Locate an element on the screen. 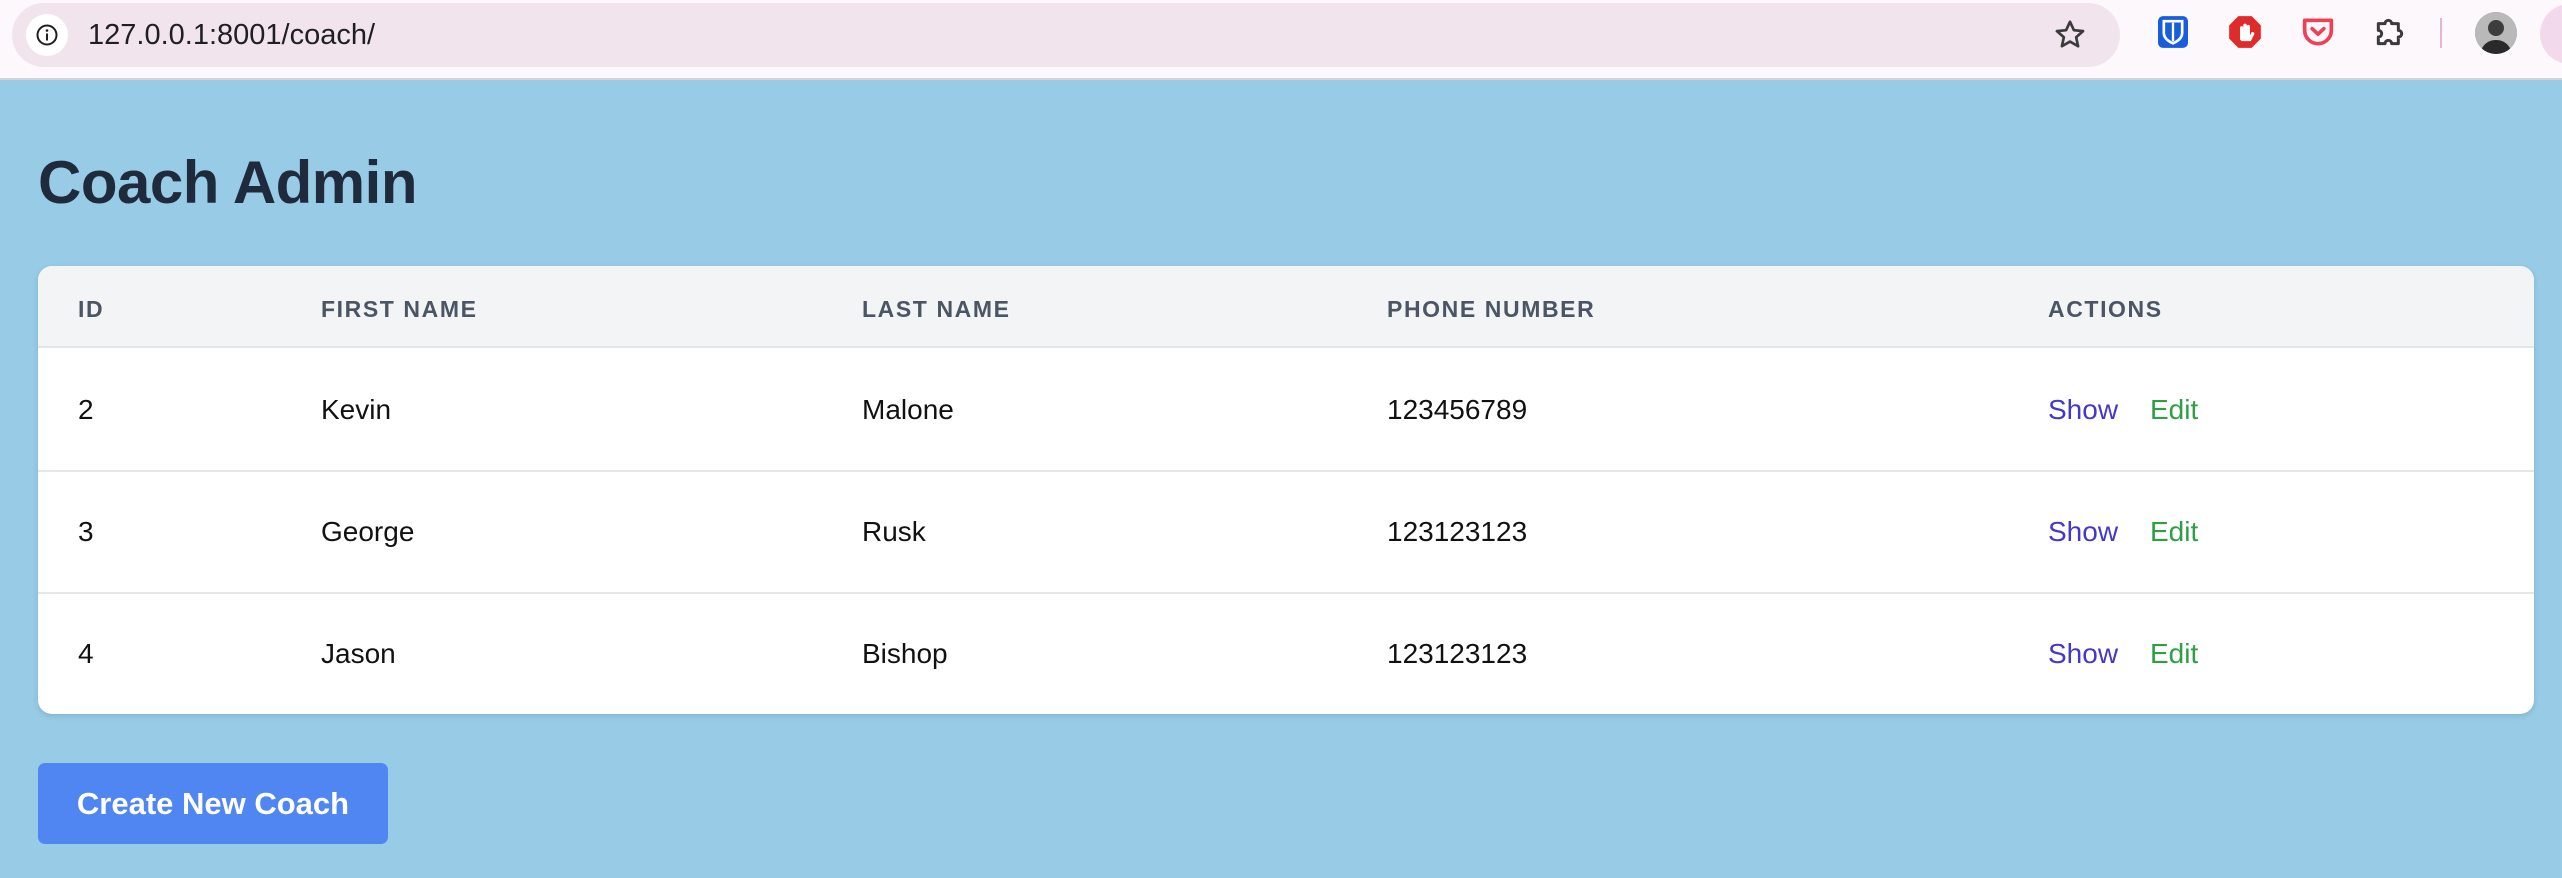 Image resolution: width=2562 pixels, height=878 pixels. header-actions: ACTIONS is located at coordinates (2105, 309).